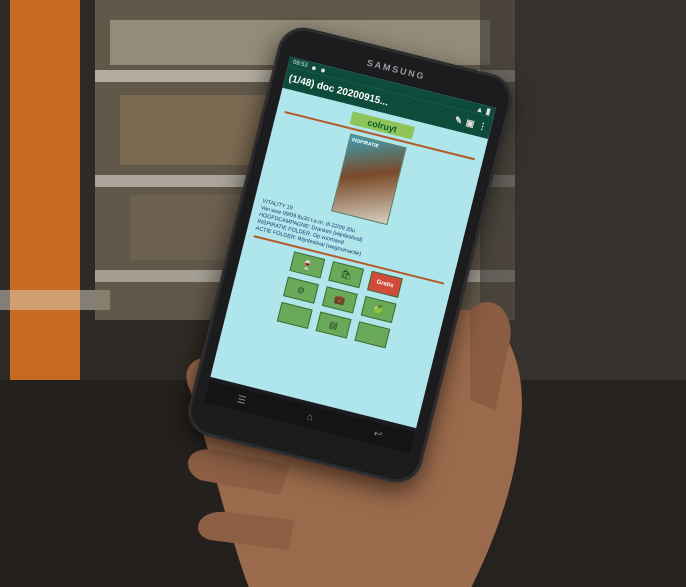 This screenshot has width=686, height=587. Describe the element at coordinates (482, 126) in the screenshot. I see `more-vert-icon: ⋮` at that location.